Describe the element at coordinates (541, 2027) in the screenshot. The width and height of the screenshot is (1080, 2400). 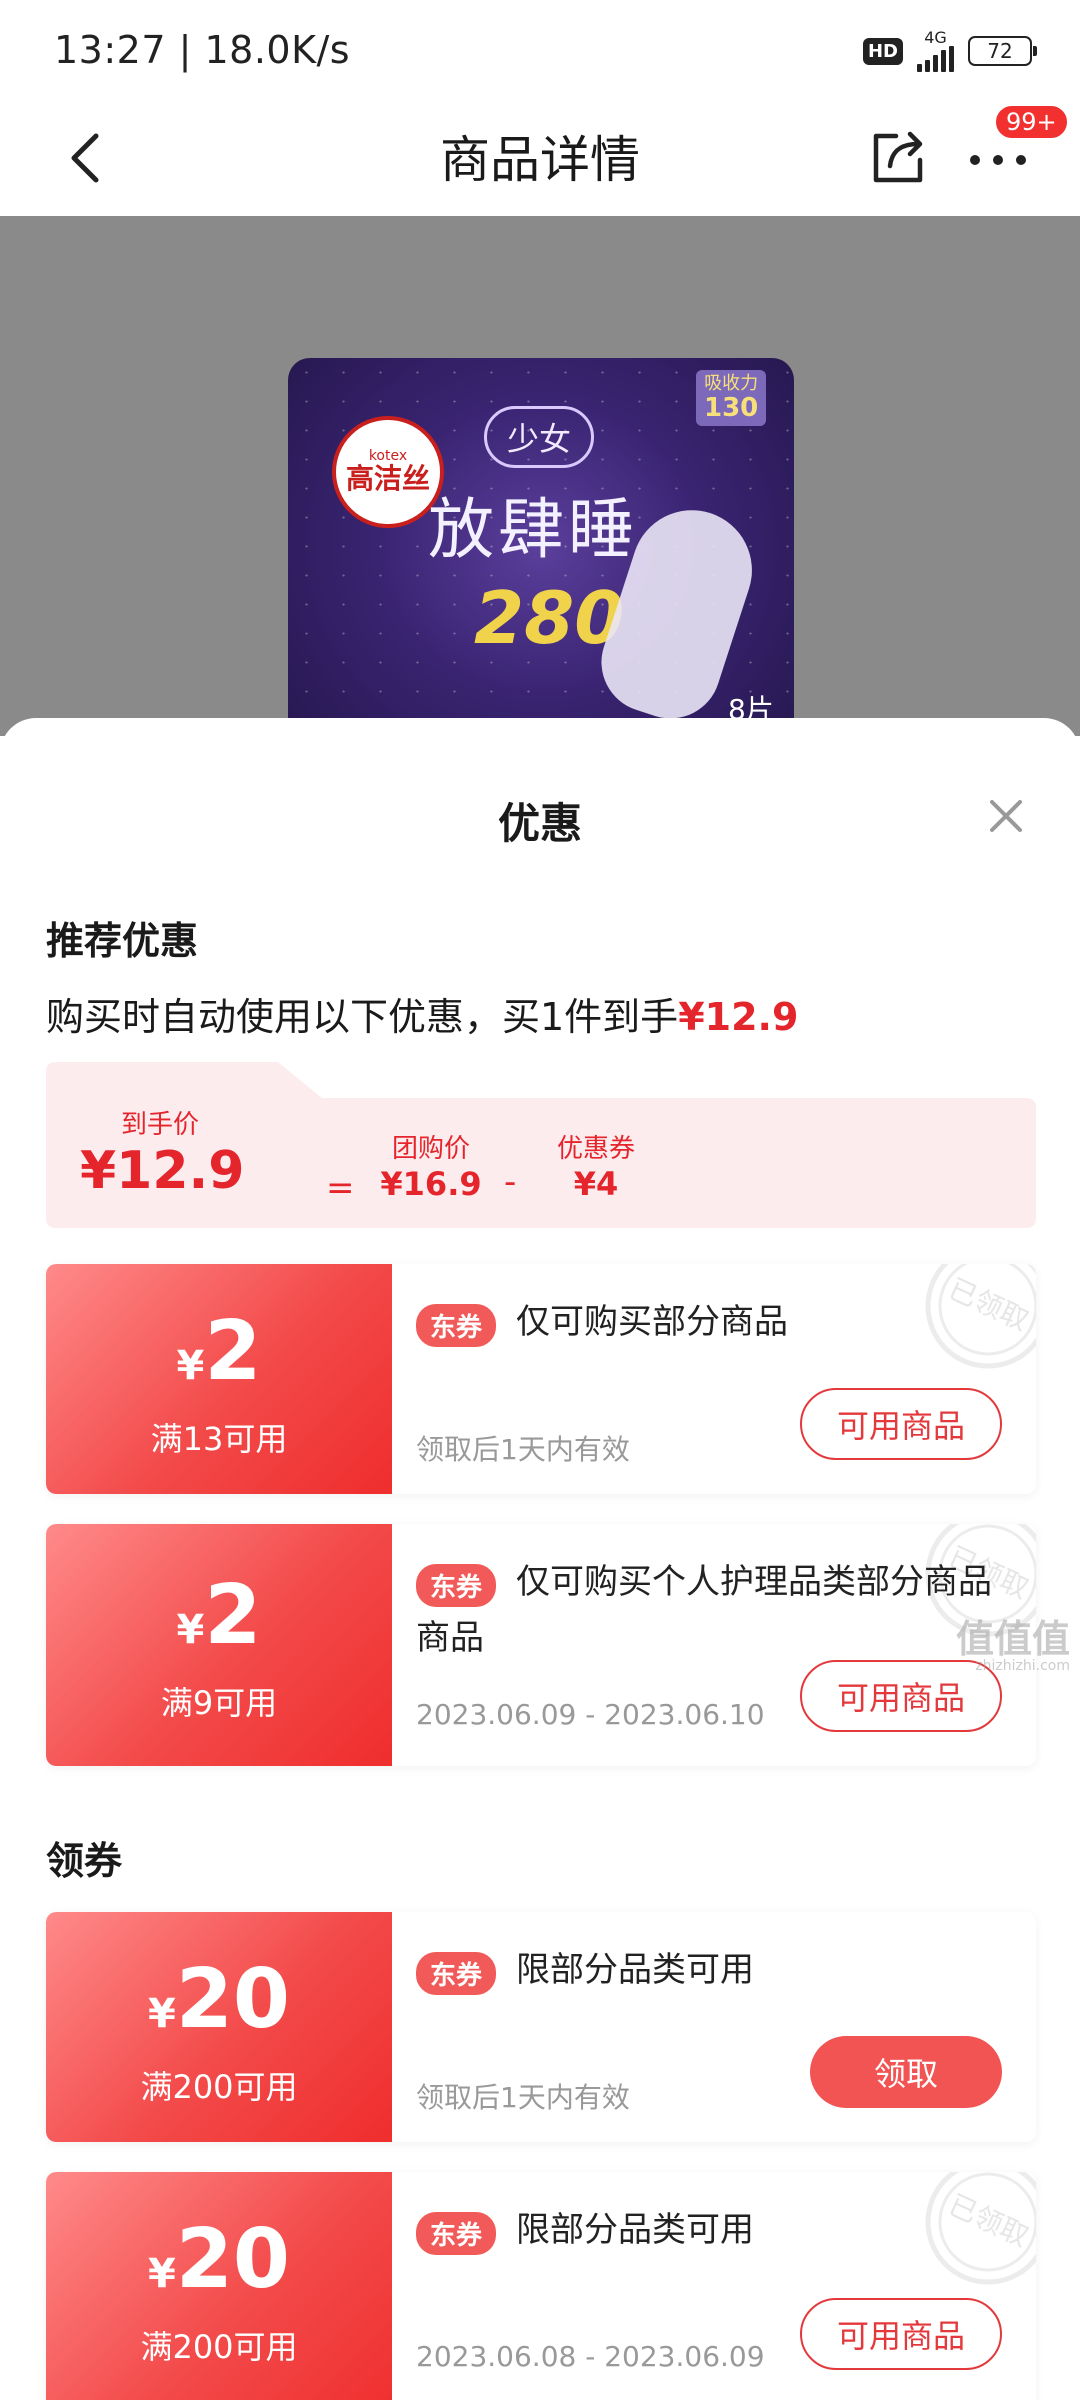
I see `claimable-coupon-card: ¥20 满200可用 东券 限部分品类可用 领取后1天内有效 领取` at that location.